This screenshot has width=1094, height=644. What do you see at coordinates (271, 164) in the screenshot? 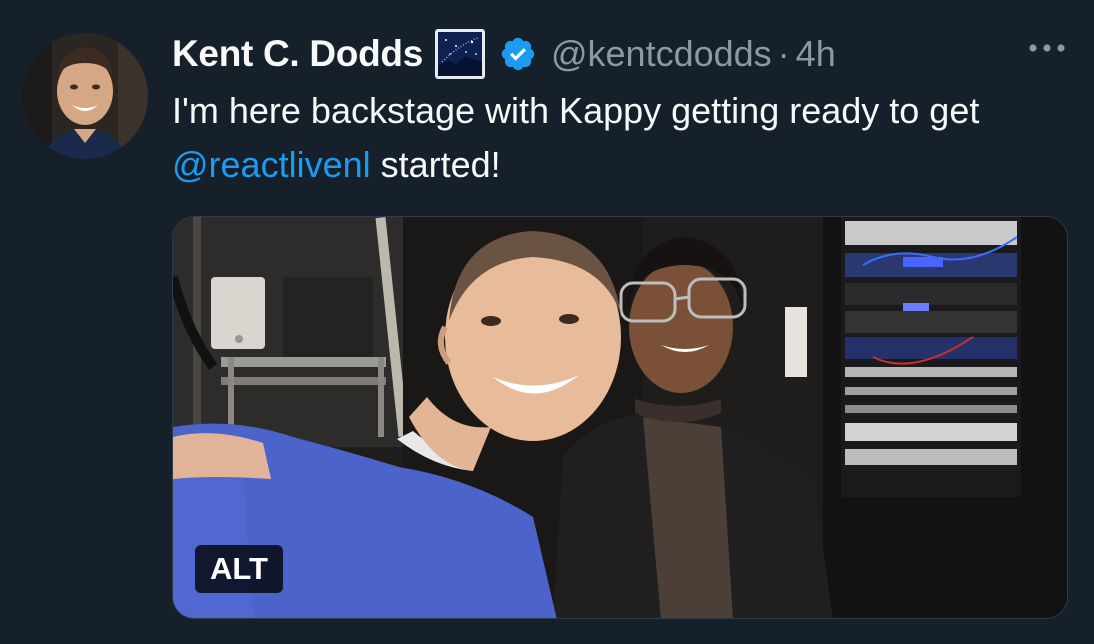
I see `mention-link: @reactlivenl` at bounding box center [271, 164].